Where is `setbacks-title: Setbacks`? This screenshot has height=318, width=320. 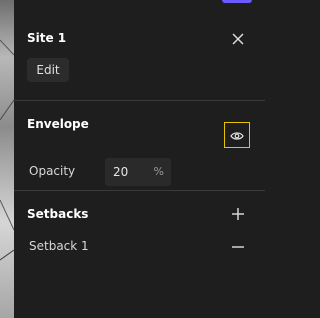 setbacks-title: Setbacks is located at coordinates (58, 214).